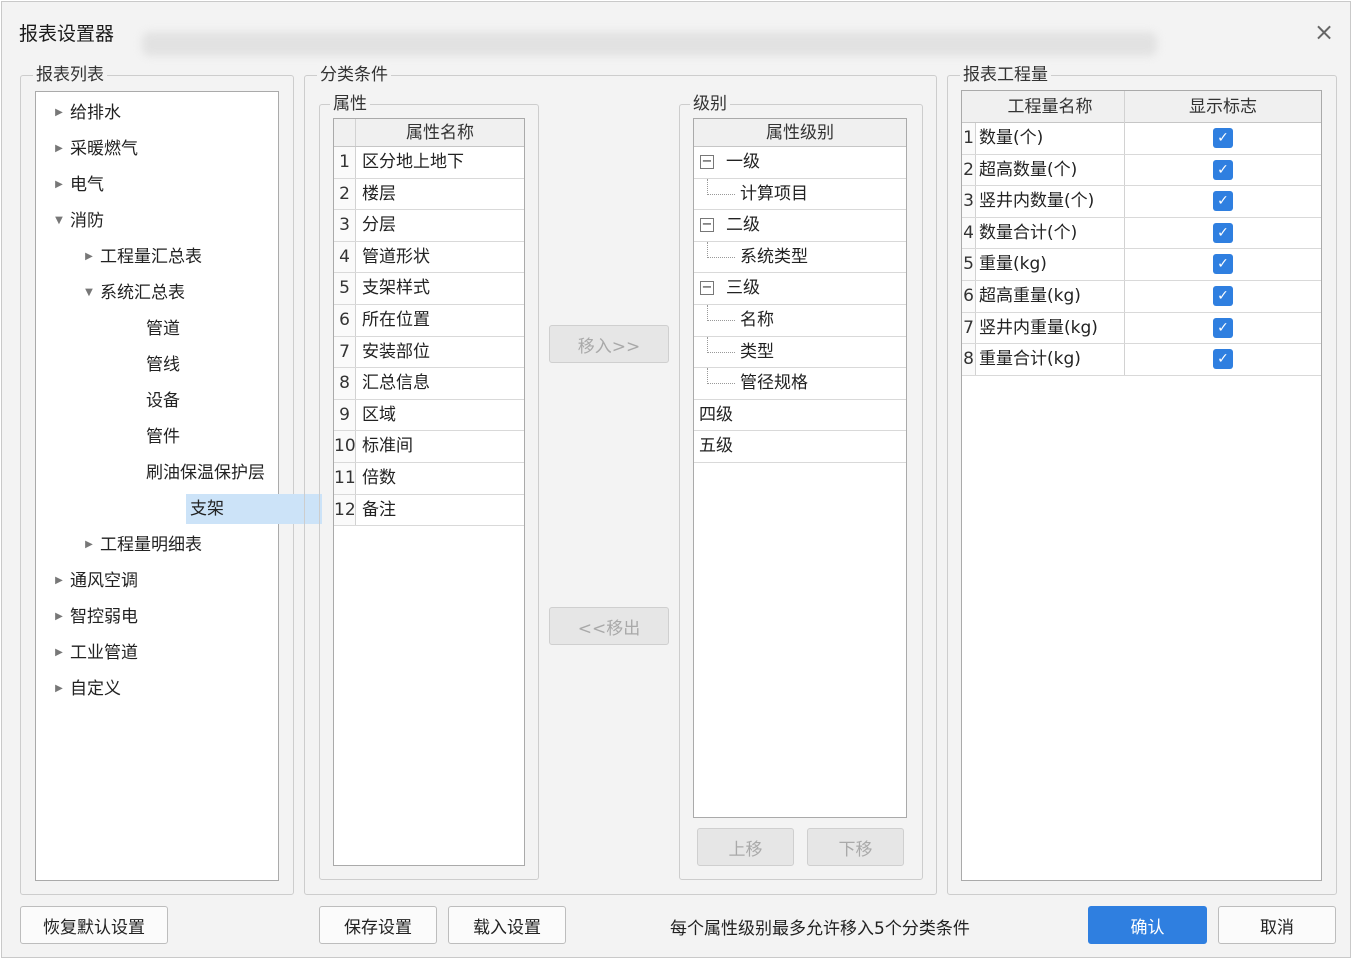  Describe the element at coordinates (87, 149) in the screenshot. I see `tree-item: ▶ 采暖燃气` at that location.